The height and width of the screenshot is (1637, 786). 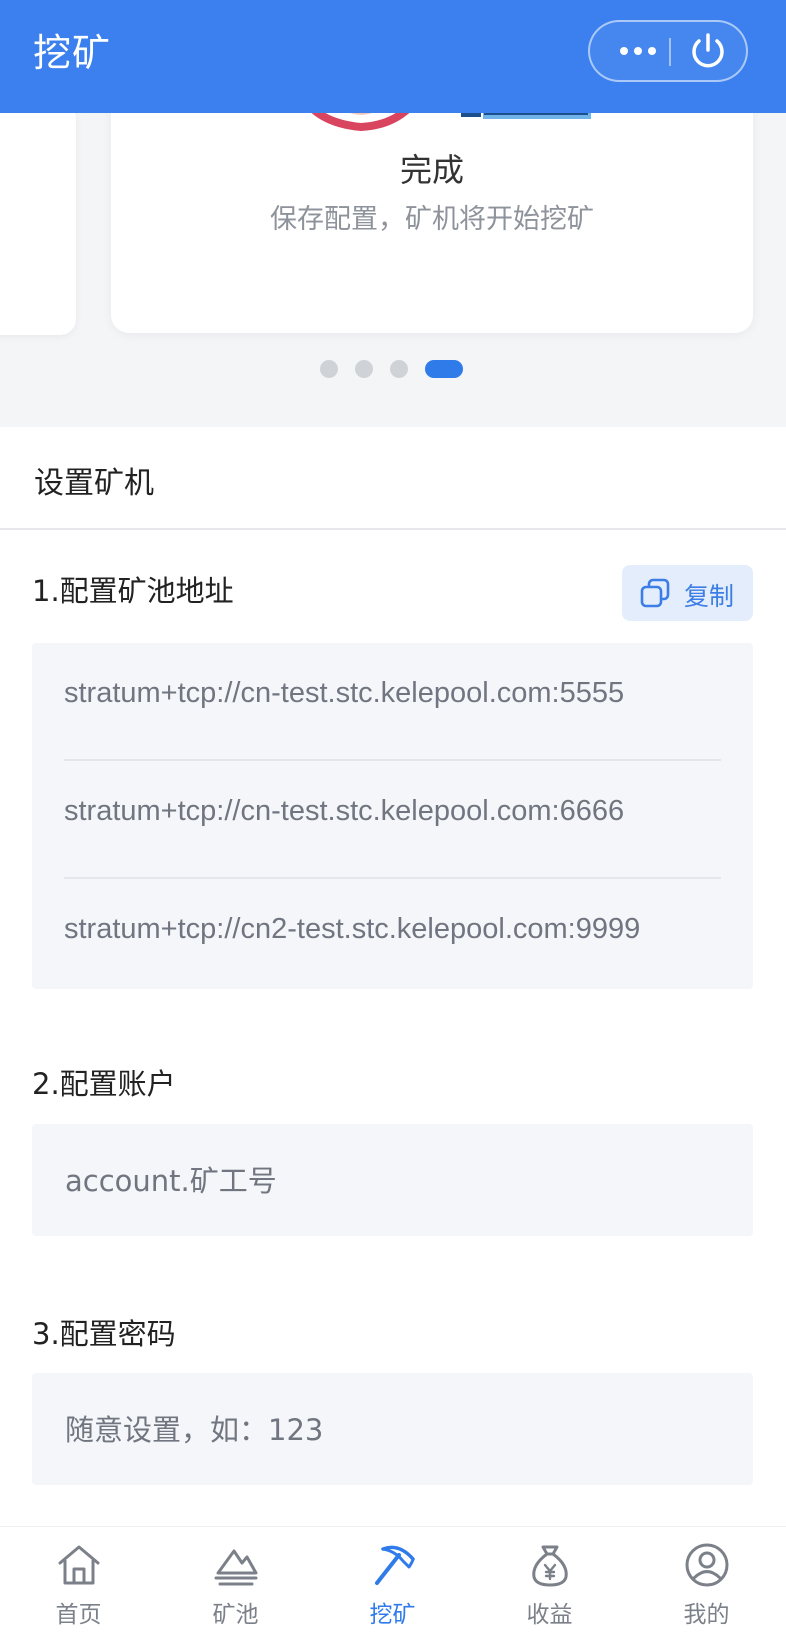 I want to click on tab-pool: 矿池, so click(x=235, y=1582).